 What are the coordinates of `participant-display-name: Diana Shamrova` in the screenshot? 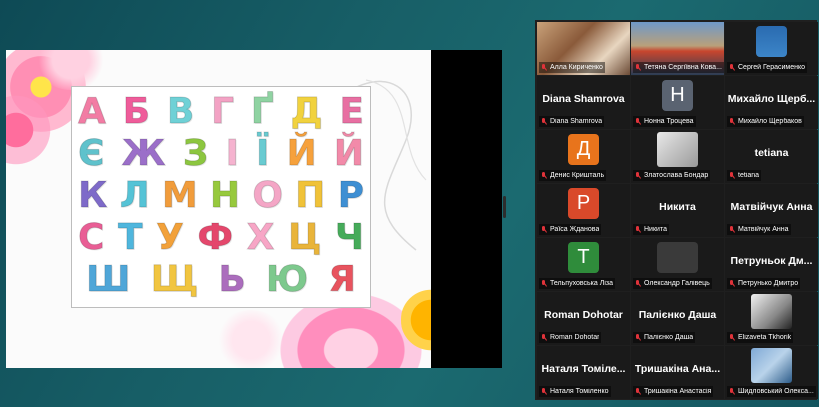 It's located at (583, 99).